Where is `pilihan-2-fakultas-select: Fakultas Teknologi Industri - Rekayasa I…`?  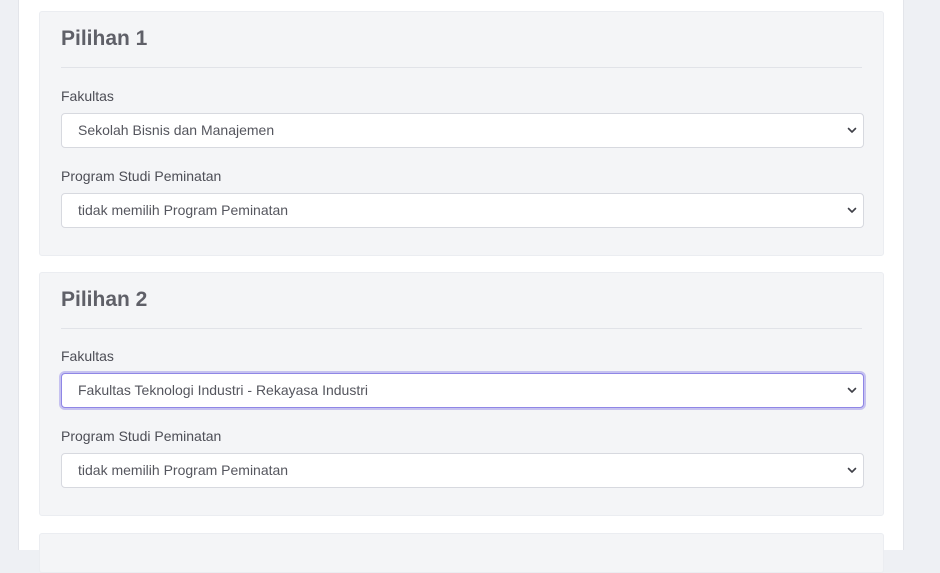
pilihan-2-fakultas-select: Fakultas Teknologi Industri - Rekayasa I… is located at coordinates (462, 390).